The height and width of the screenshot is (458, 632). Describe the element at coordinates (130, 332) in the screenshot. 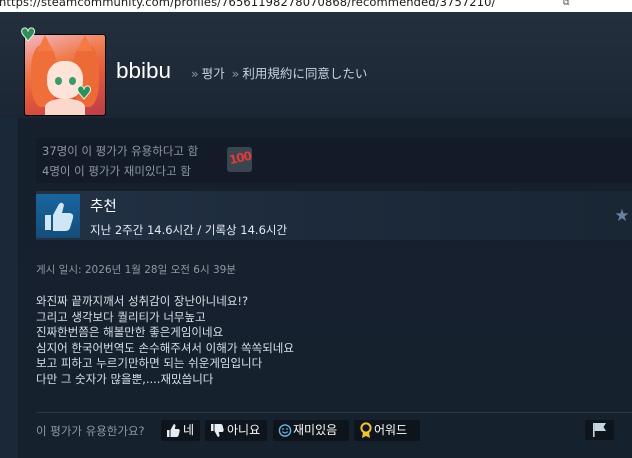

I see `review-line: 진짜한번쯤은 해볼만한 좋은게임이네요` at that location.